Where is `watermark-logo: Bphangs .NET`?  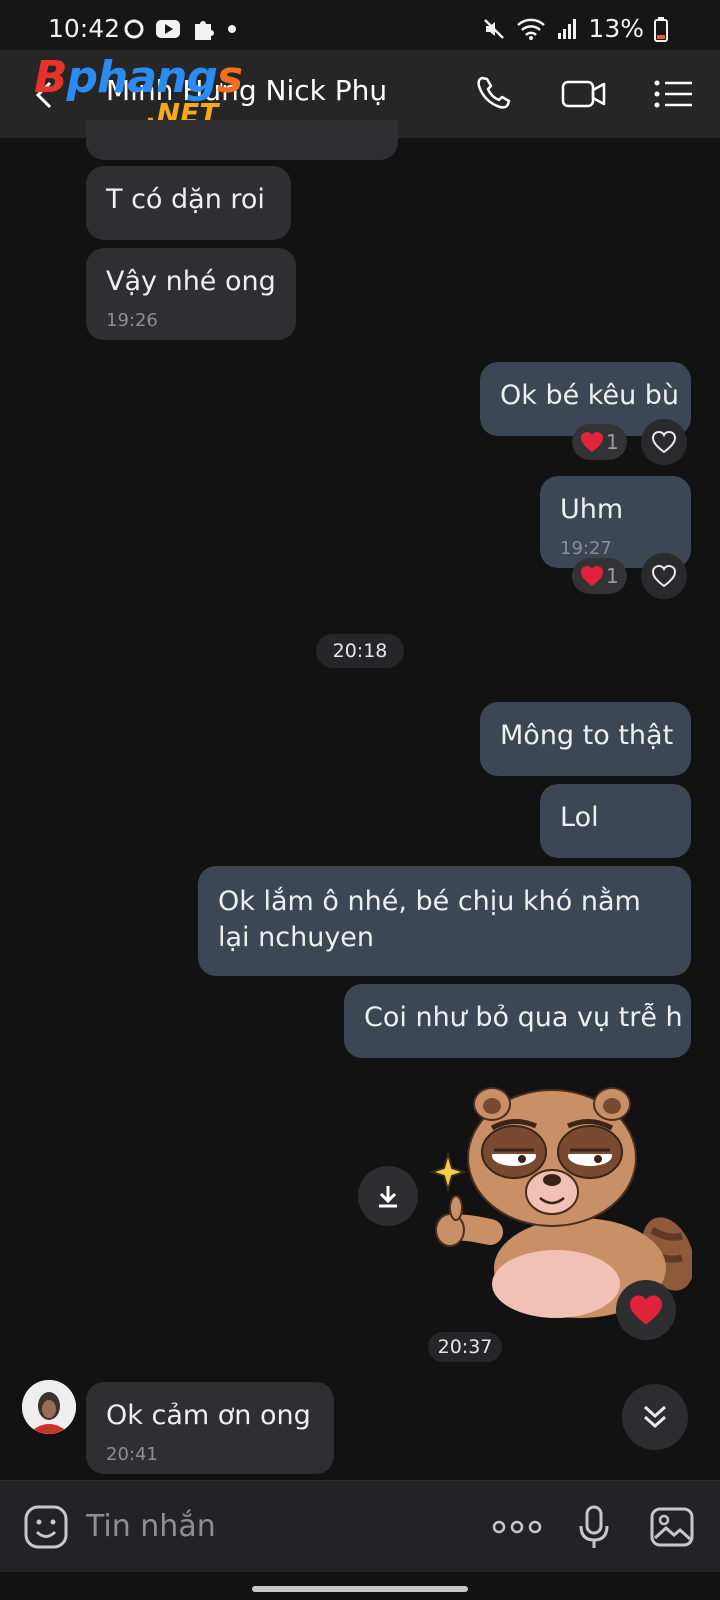 watermark-logo: Bphangs .NET is located at coordinates (138, 91).